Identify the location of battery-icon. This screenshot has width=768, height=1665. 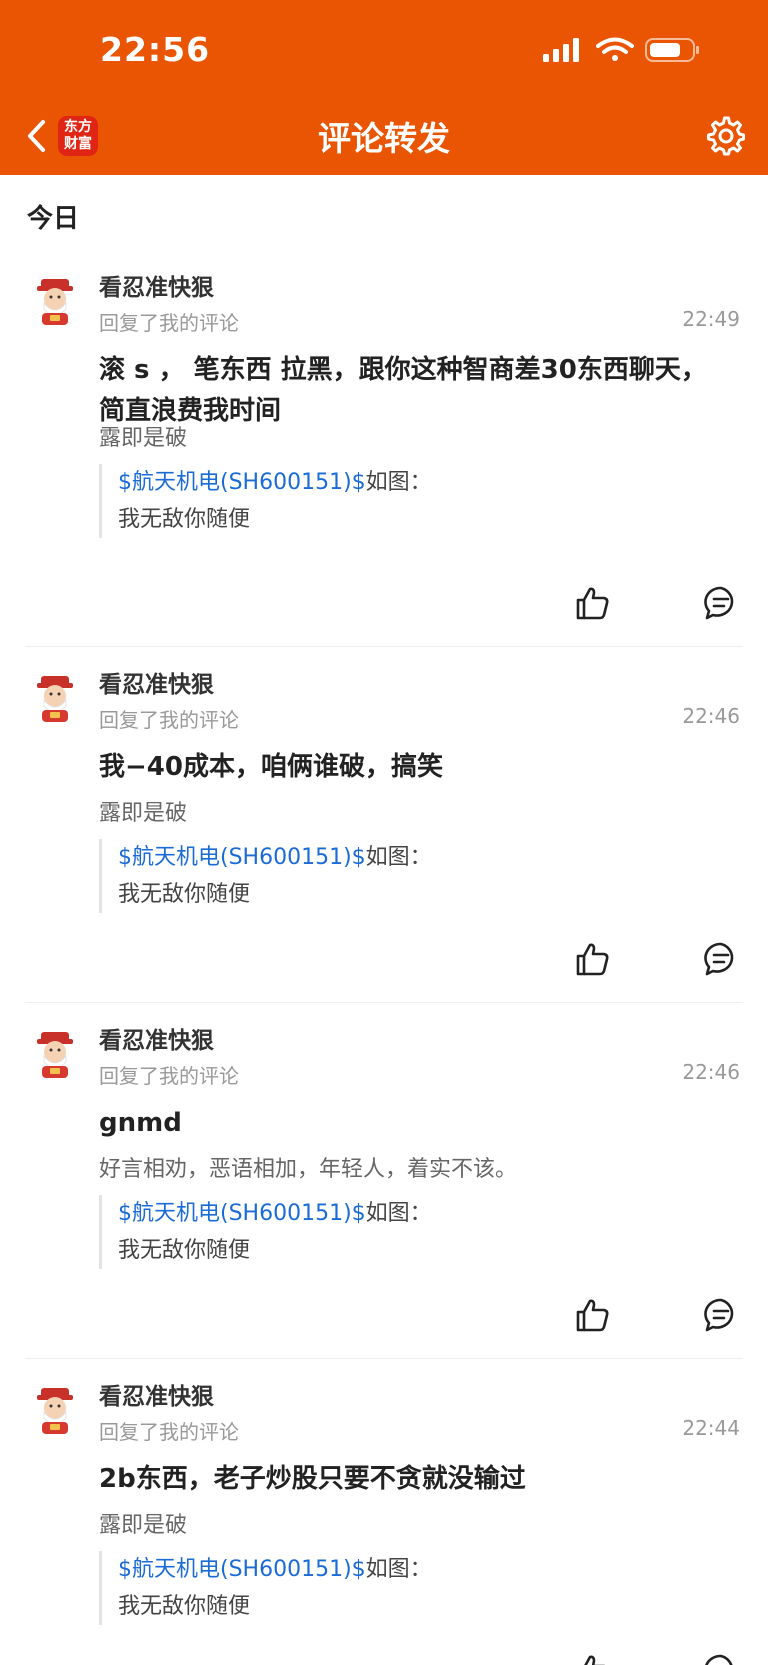
(672, 50).